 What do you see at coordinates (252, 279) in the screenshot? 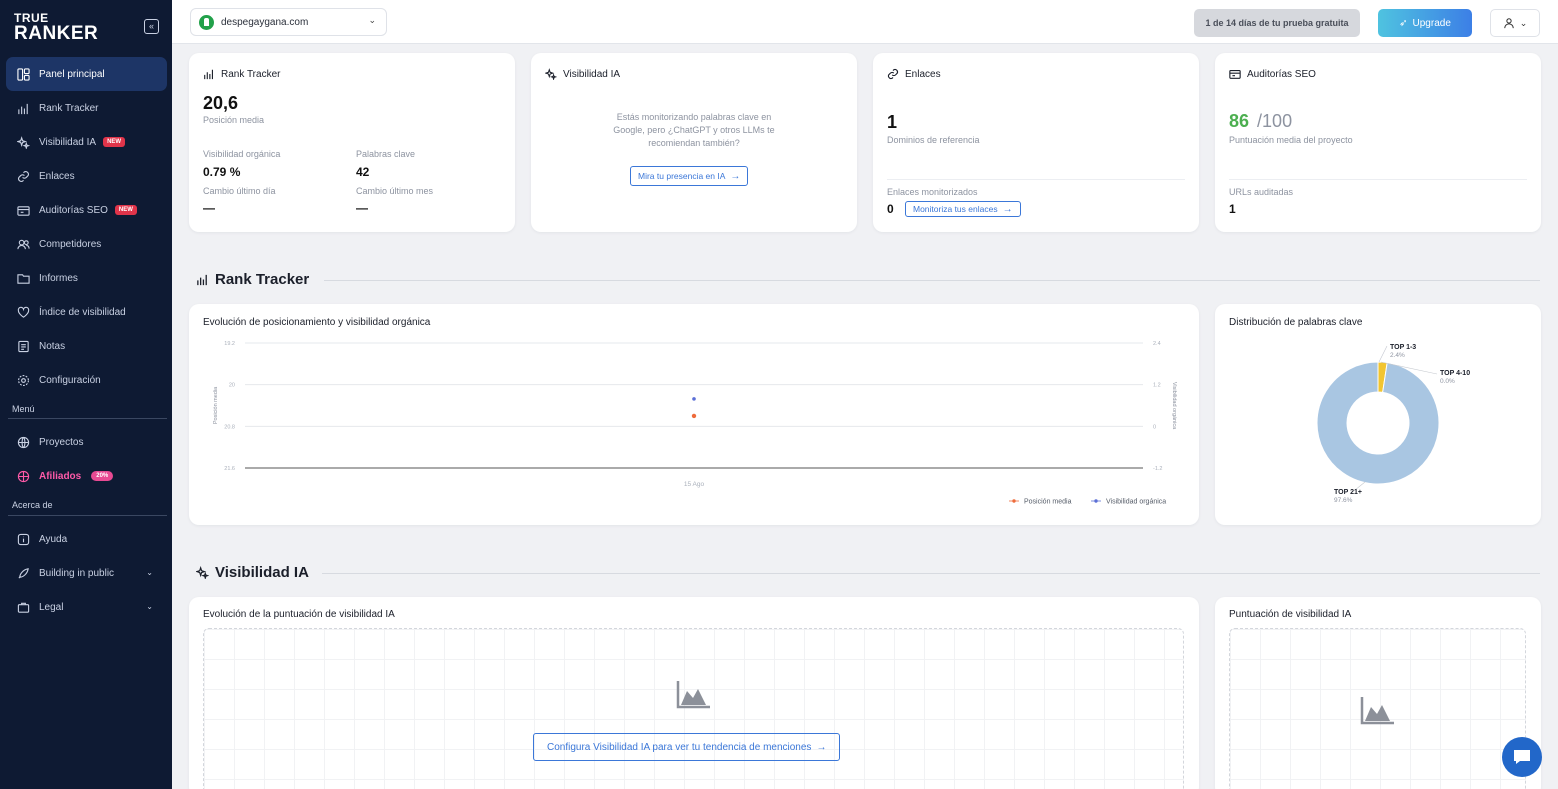
I see `rank-tracker-section-title: Rank Tracker` at bounding box center [252, 279].